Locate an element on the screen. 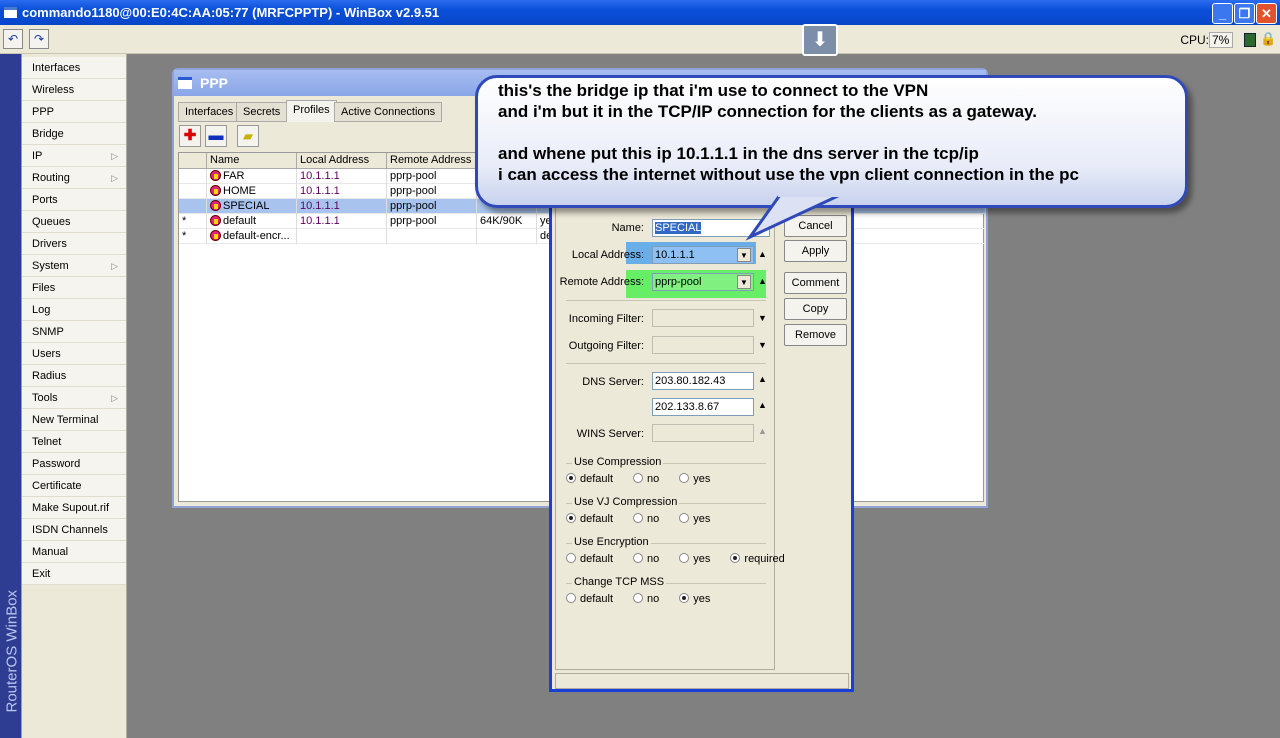  sidebar-item-certificate: Certificate is located at coordinates (74, 486).